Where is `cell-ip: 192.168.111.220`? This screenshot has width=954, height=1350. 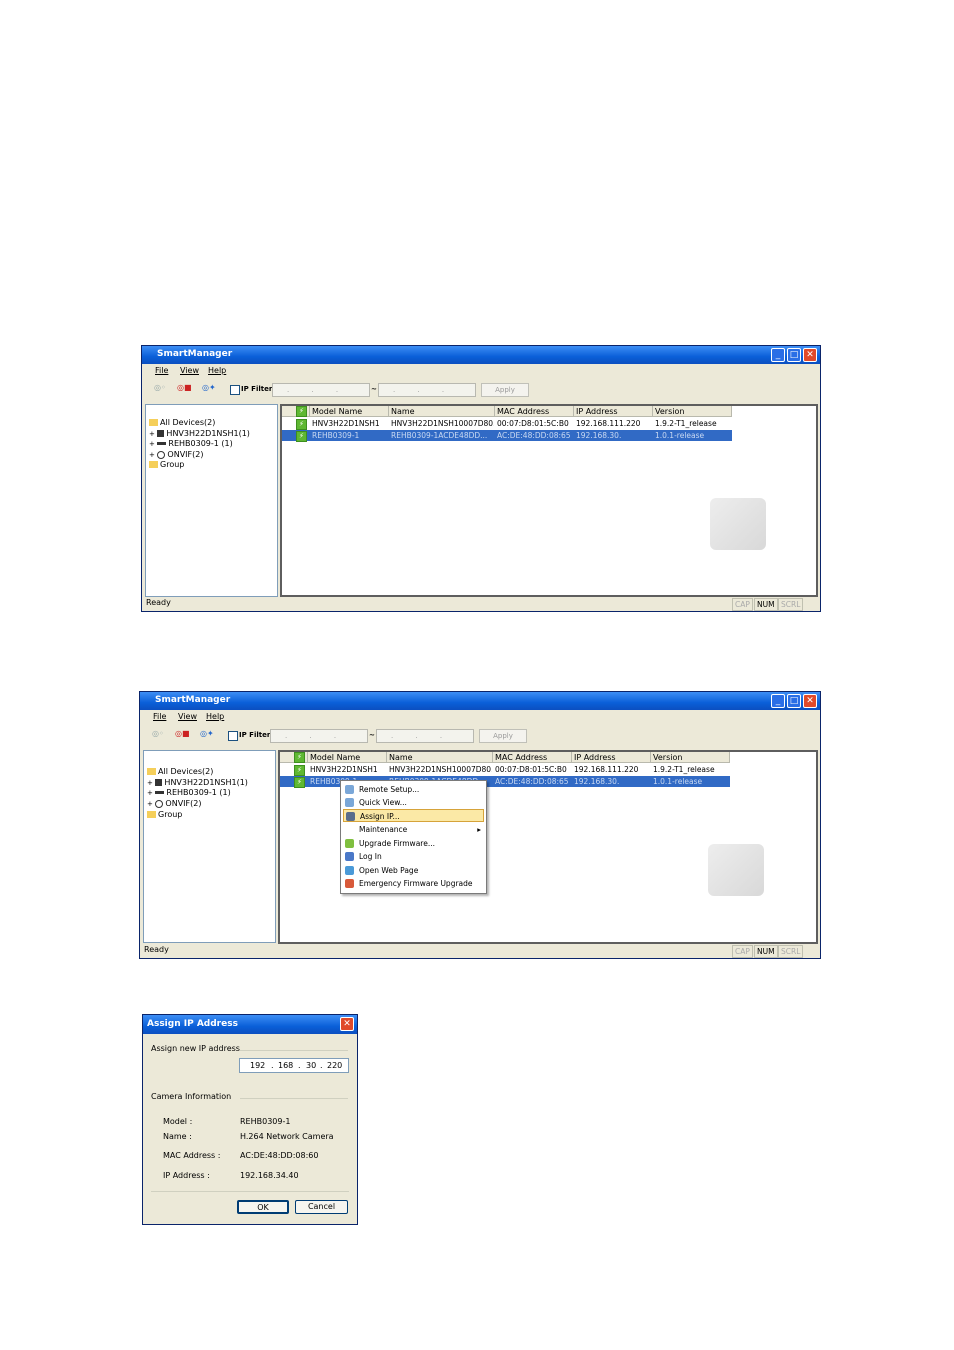 cell-ip: 192.168.111.220 is located at coordinates (608, 423).